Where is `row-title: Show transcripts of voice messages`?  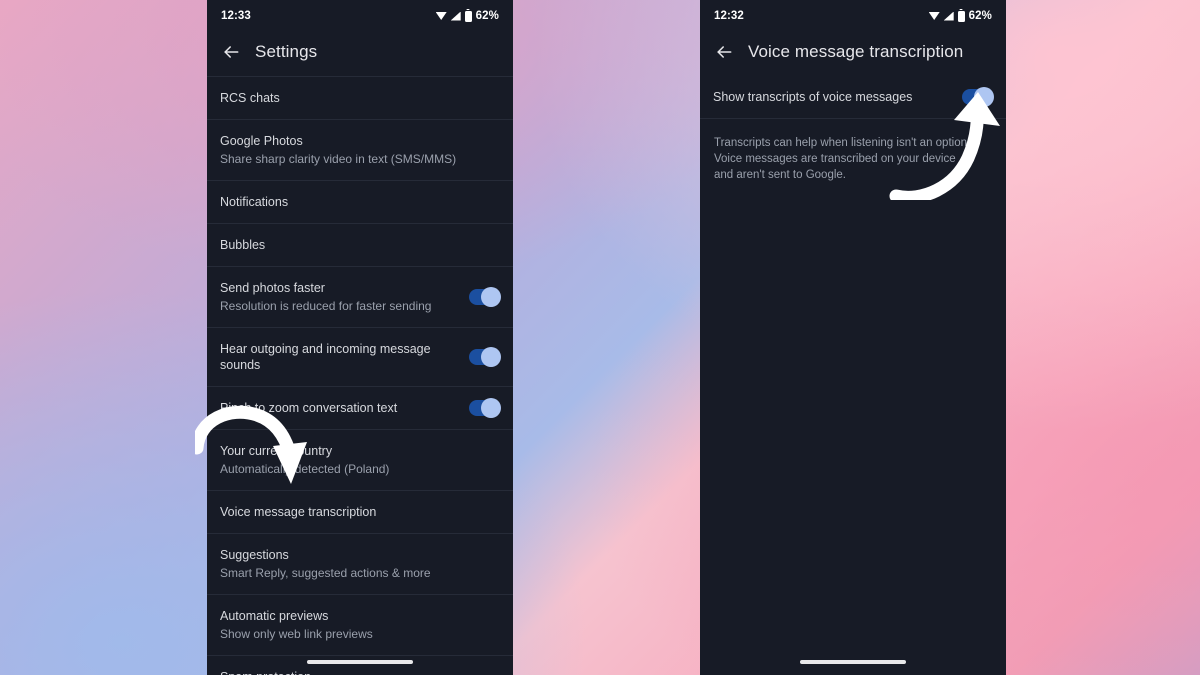
row-title: Show transcripts of voice messages is located at coordinates (813, 97).